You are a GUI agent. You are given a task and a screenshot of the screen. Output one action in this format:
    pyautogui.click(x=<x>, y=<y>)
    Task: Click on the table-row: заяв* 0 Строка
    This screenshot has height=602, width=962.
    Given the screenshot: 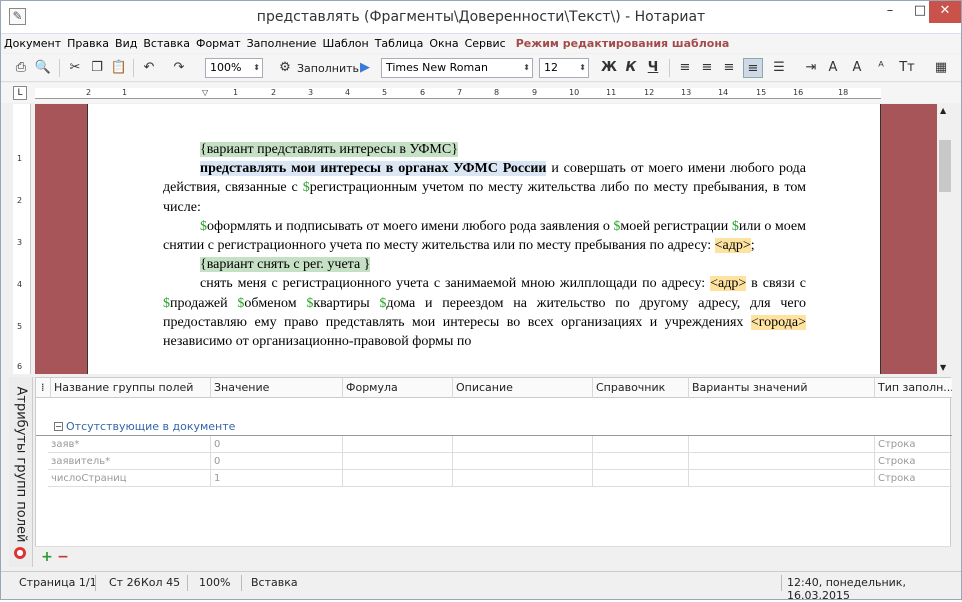 What is the action you would take?
    pyautogui.click(x=500, y=444)
    